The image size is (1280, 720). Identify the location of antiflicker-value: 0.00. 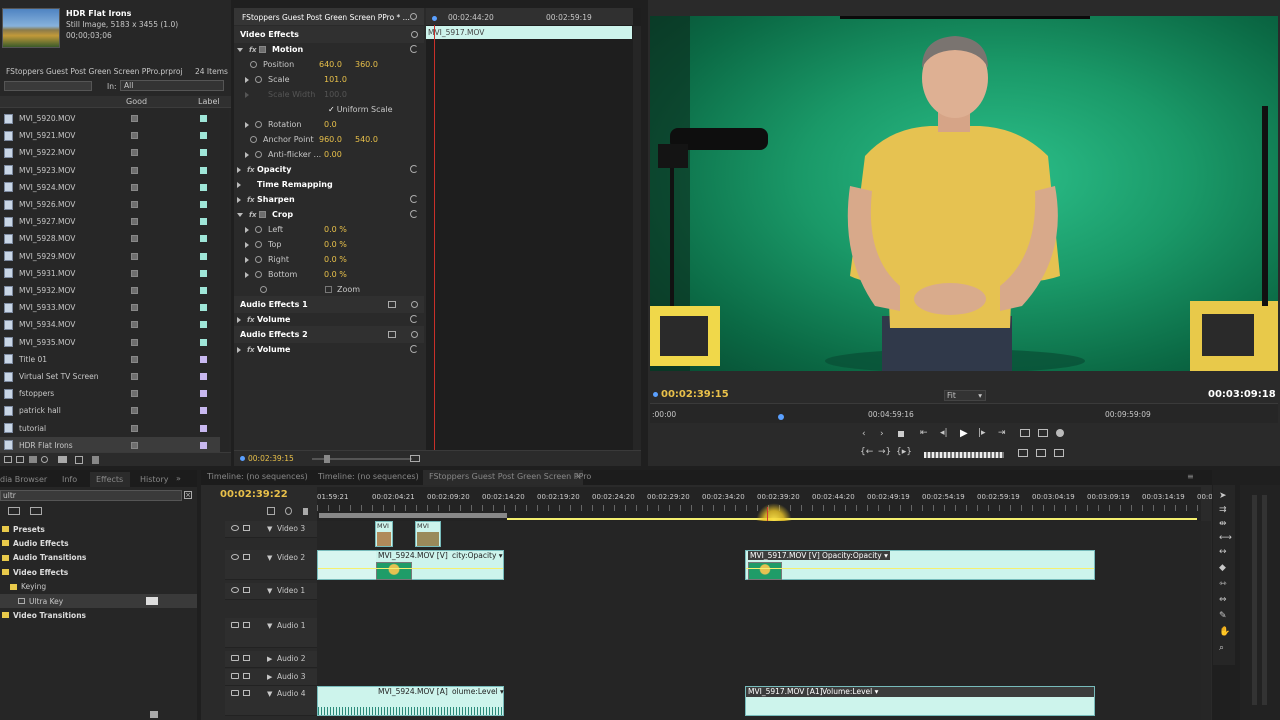
(333, 154).